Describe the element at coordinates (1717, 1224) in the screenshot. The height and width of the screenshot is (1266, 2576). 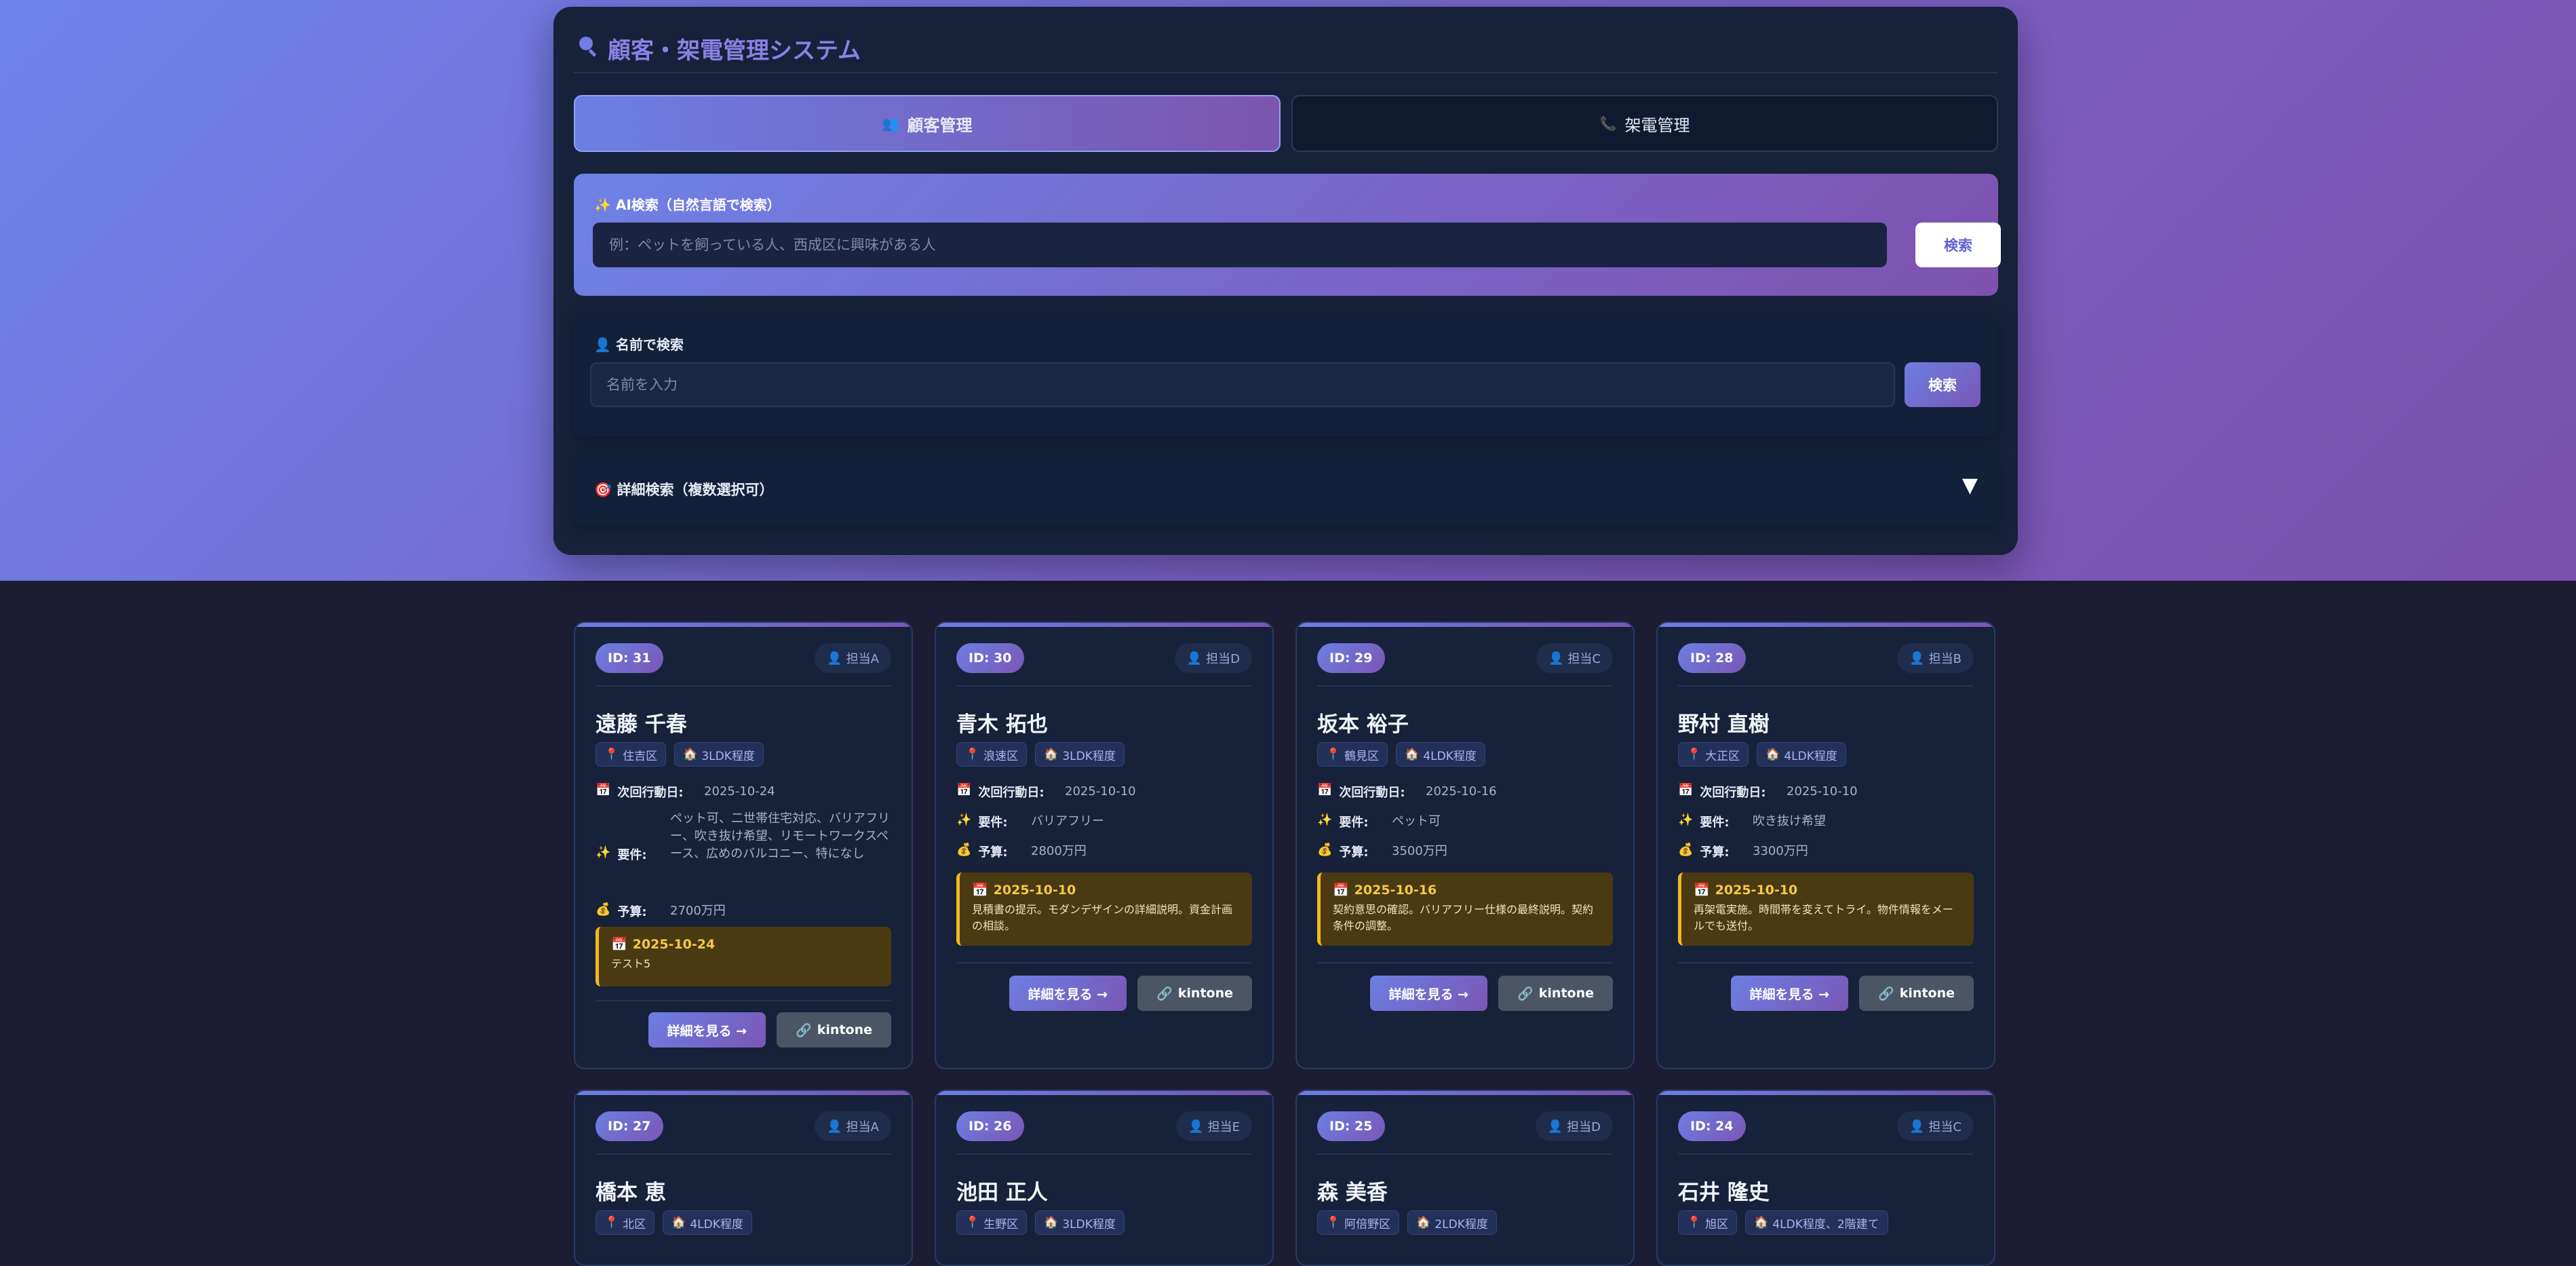
I see `area-text: 旭区` at that location.